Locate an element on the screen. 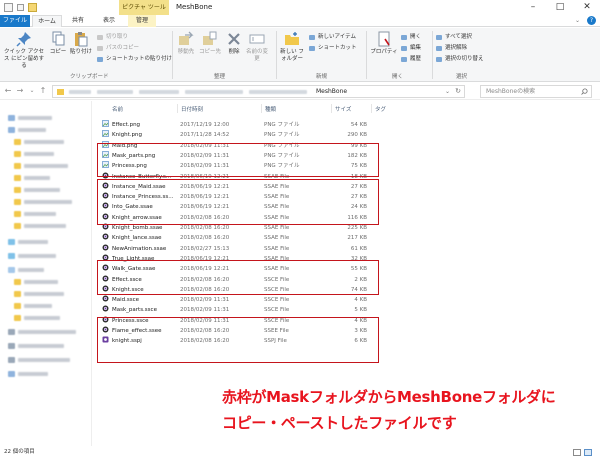 The image size is (600, 459). tab-manage: 管理 is located at coordinates (142, 21).